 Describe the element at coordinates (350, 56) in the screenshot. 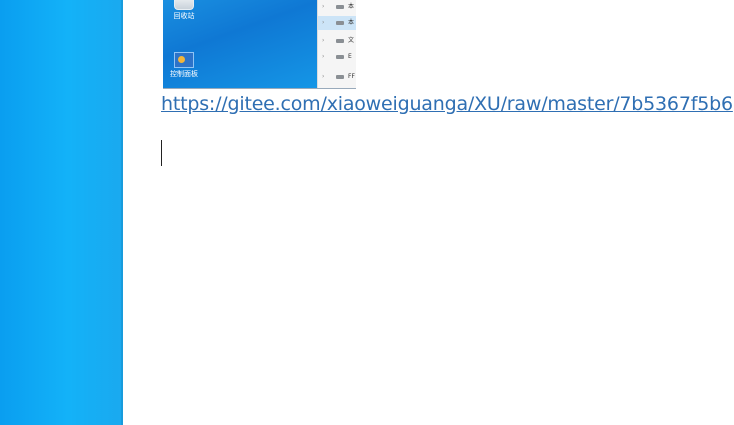

I see `tree-row-label: E` at that location.